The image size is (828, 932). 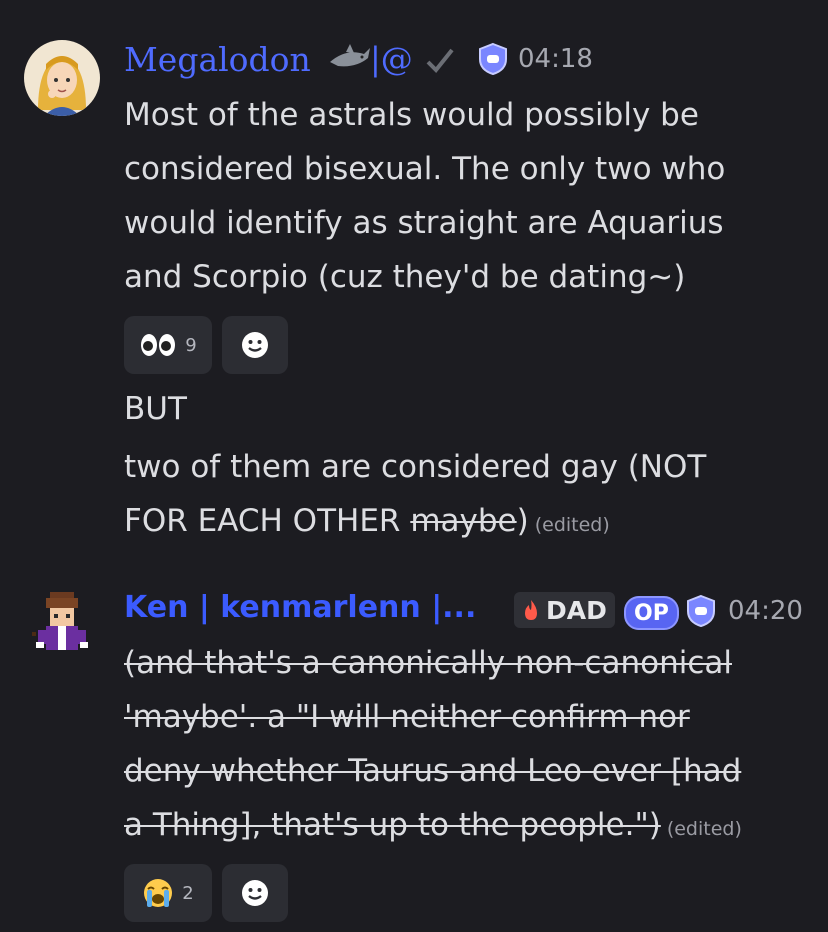 What do you see at coordinates (415, 467) in the screenshot?
I see `message-line: two of them are considered gay (NOT` at bounding box center [415, 467].